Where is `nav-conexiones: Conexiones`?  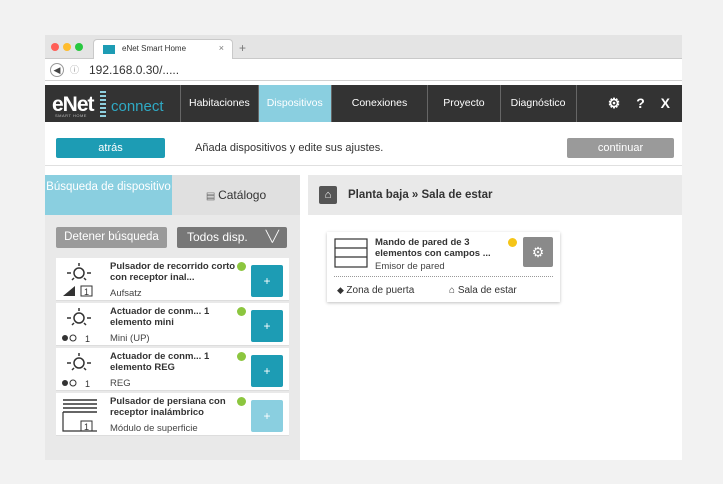
nav-conexiones: Conexiones is located at coordinates (378, 103).